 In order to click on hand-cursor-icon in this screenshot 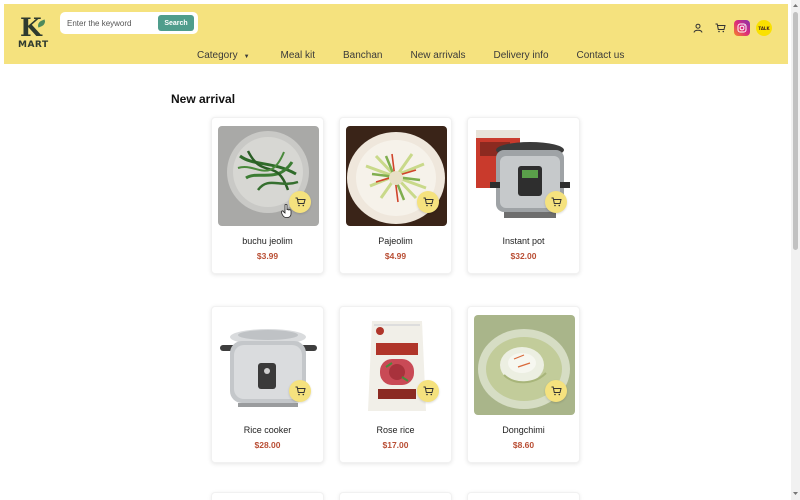, I will do `click(286, 211)`.